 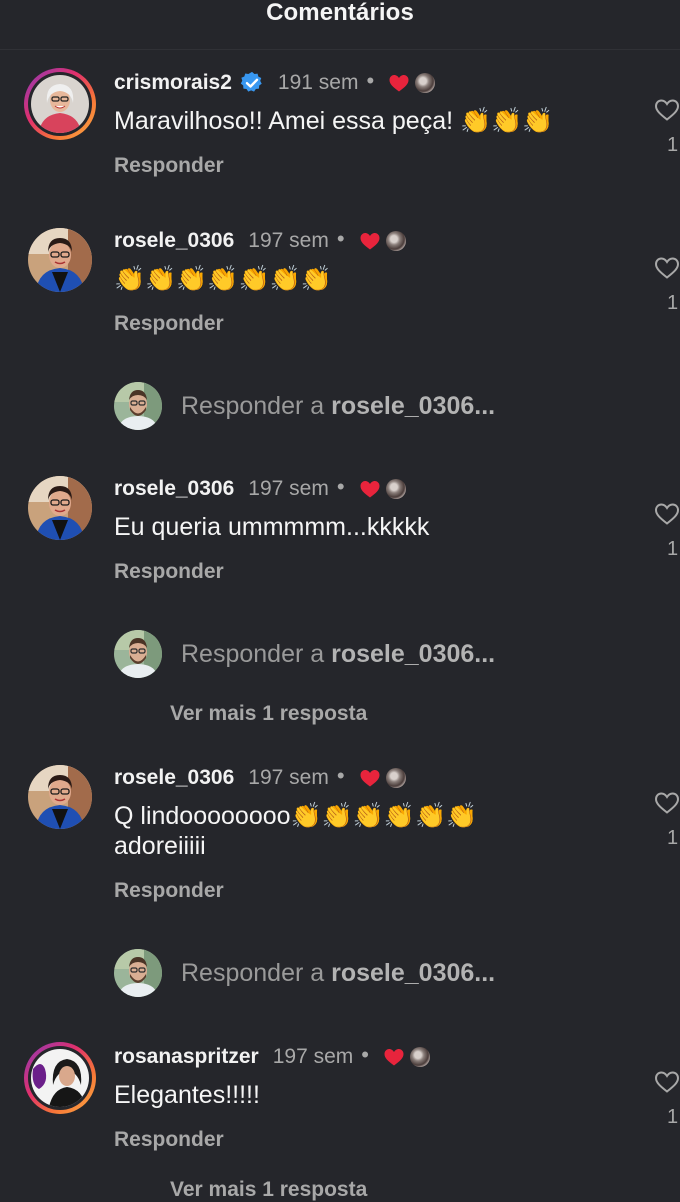 What do you see at coordinates (296, 831) in the screenshot?
I see `comment-text: Q lindoooooooo👏👏👏👏👏👏 adoreiiiii` at bounding box center [296, 831].